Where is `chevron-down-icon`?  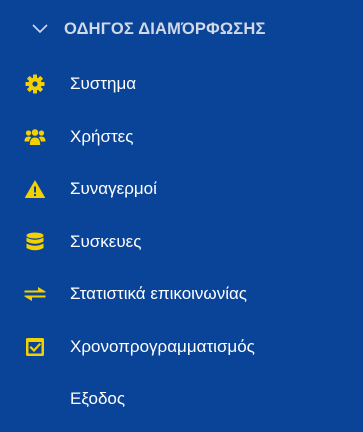 chevron-down-icon is located at coordinates (40, 29).